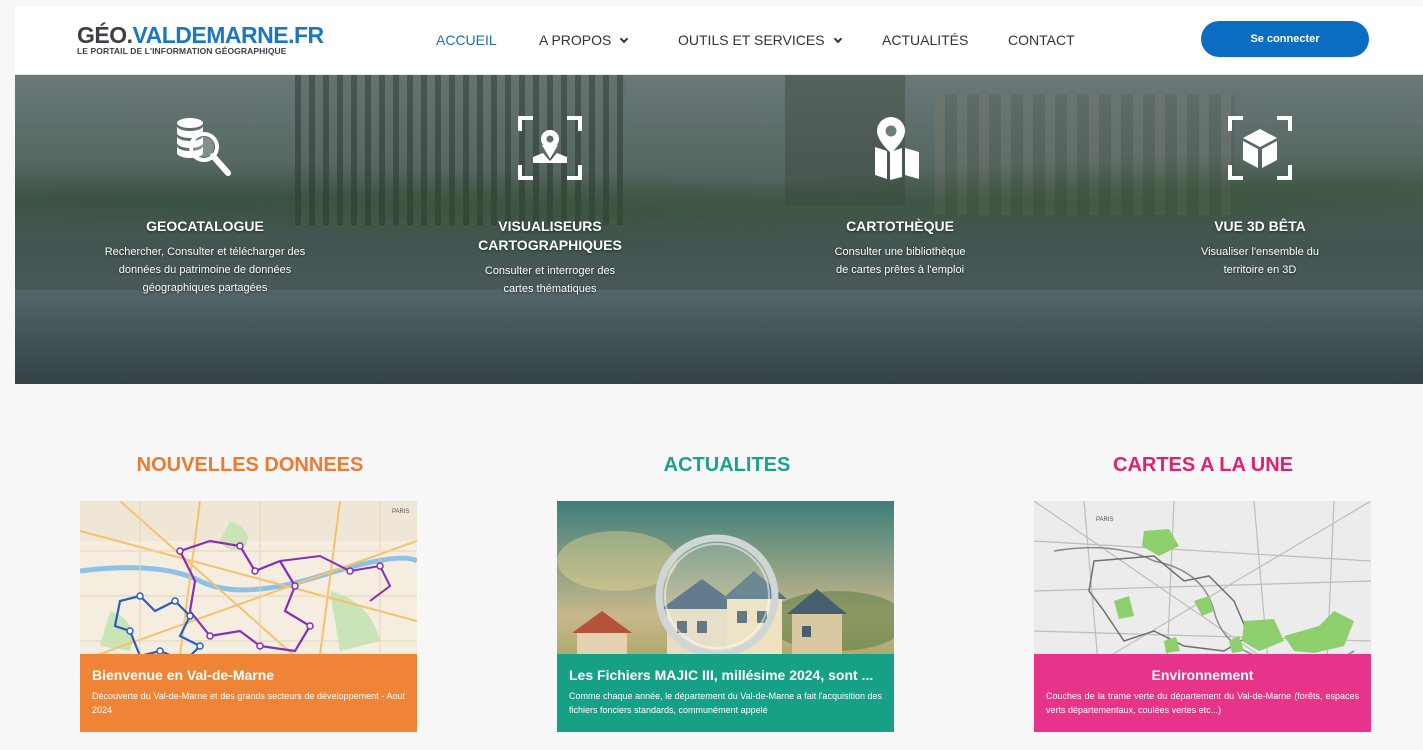  I want to click on cube-3d-icon, so click(1260, 148).